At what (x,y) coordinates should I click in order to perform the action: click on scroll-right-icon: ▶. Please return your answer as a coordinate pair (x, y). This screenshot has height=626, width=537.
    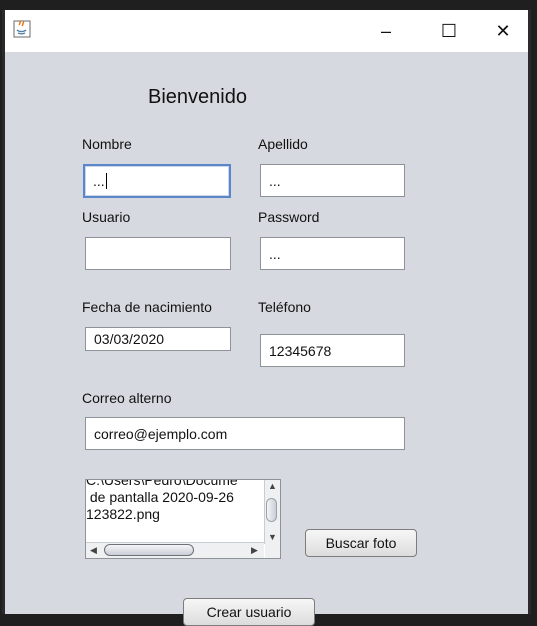
    Looking at the image, I should click on (254, 550).